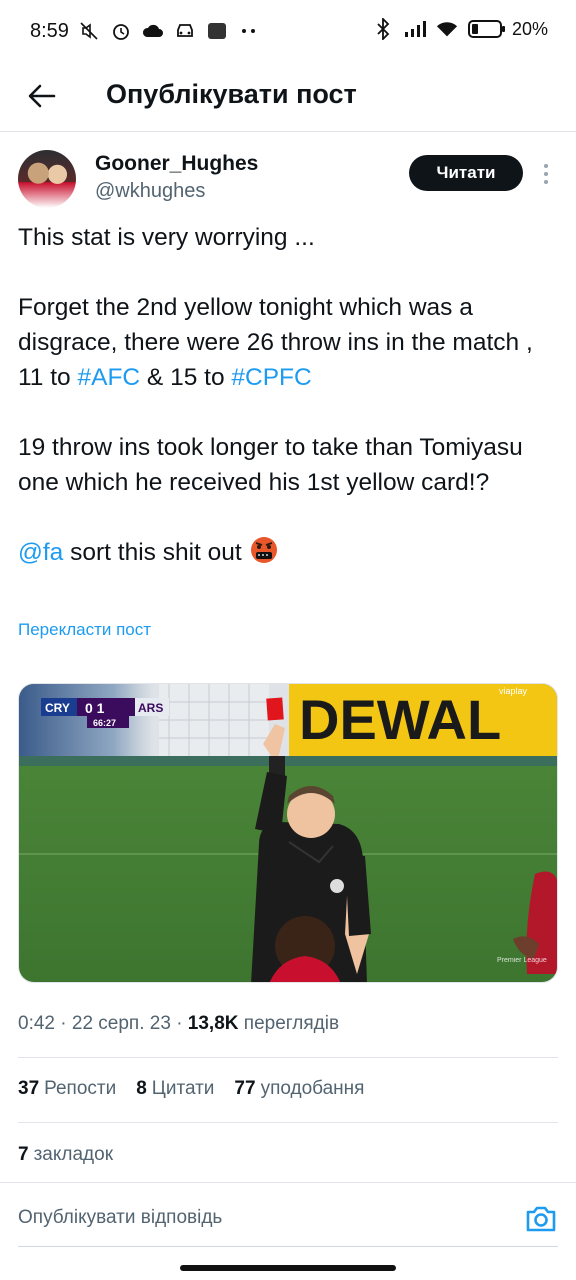 This screenshot has width=576, height=1280. What do you see at coordinates (169, 31) in the screenshot?
I see `status-notification-icons` at bounding box center [169, 31].